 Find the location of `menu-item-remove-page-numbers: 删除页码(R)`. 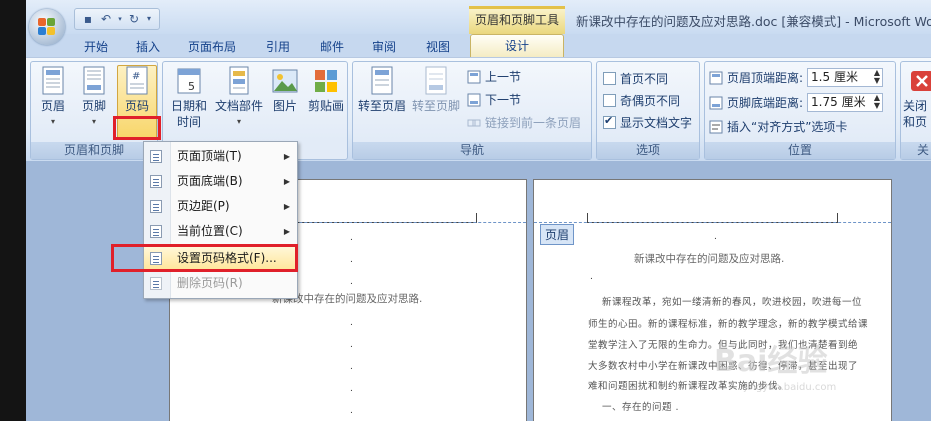

menu-item-remove-page-numbers: 删除页码(R) is located at coordinates (220, 283).